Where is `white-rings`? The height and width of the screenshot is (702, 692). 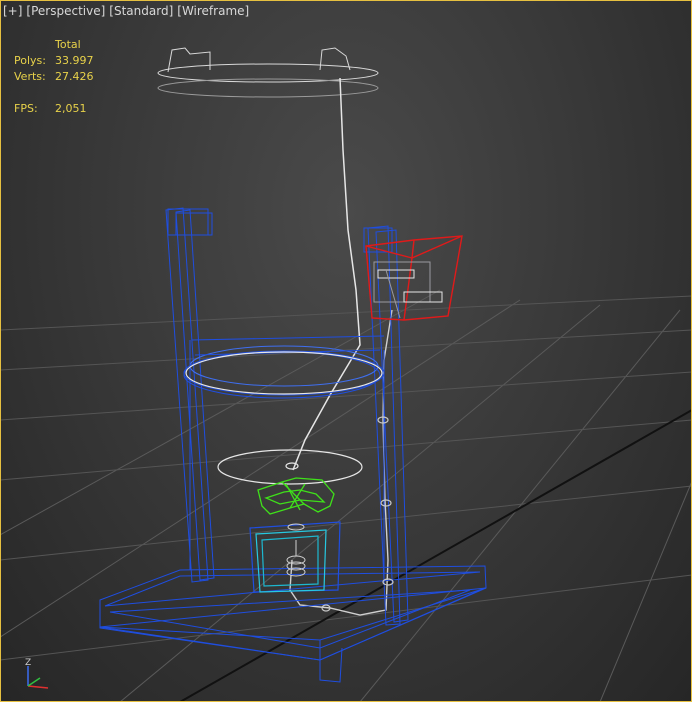
white-rings is located at coordinates (284, 418).